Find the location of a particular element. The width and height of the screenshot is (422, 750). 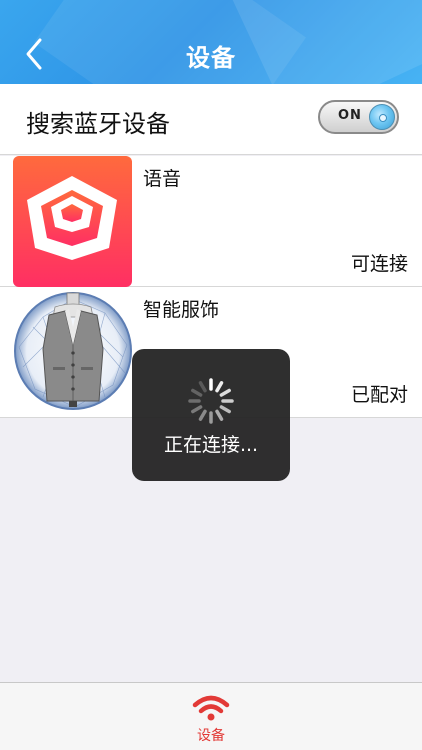

toggle-on-text: ON is located at coordinates (350, 115).